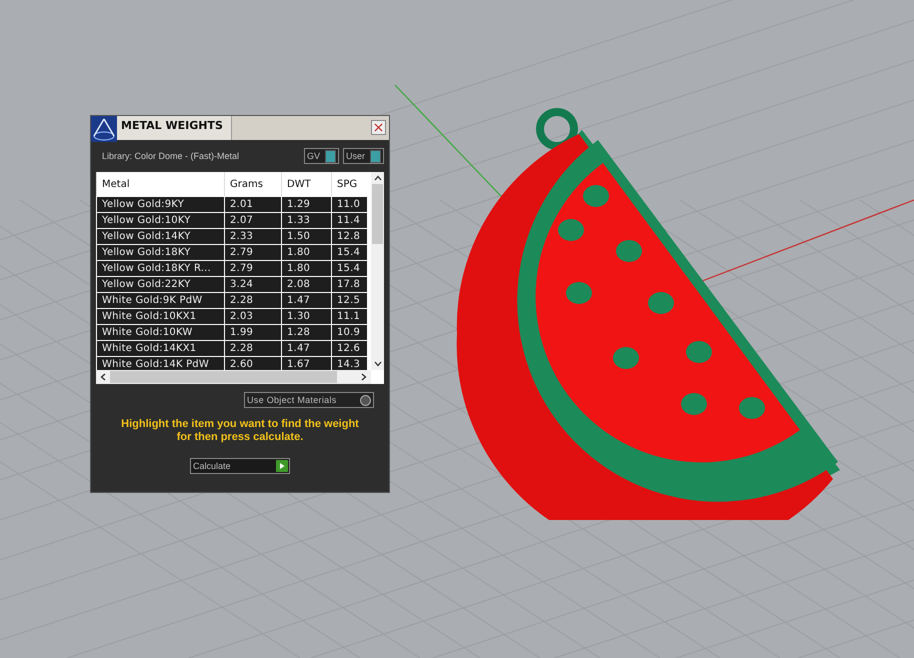 The height and width of the screenshot is (658, 914). Describe the element at coordinates (306, 236) in the screenshot. I see `table-cell: 1.50` at that location.